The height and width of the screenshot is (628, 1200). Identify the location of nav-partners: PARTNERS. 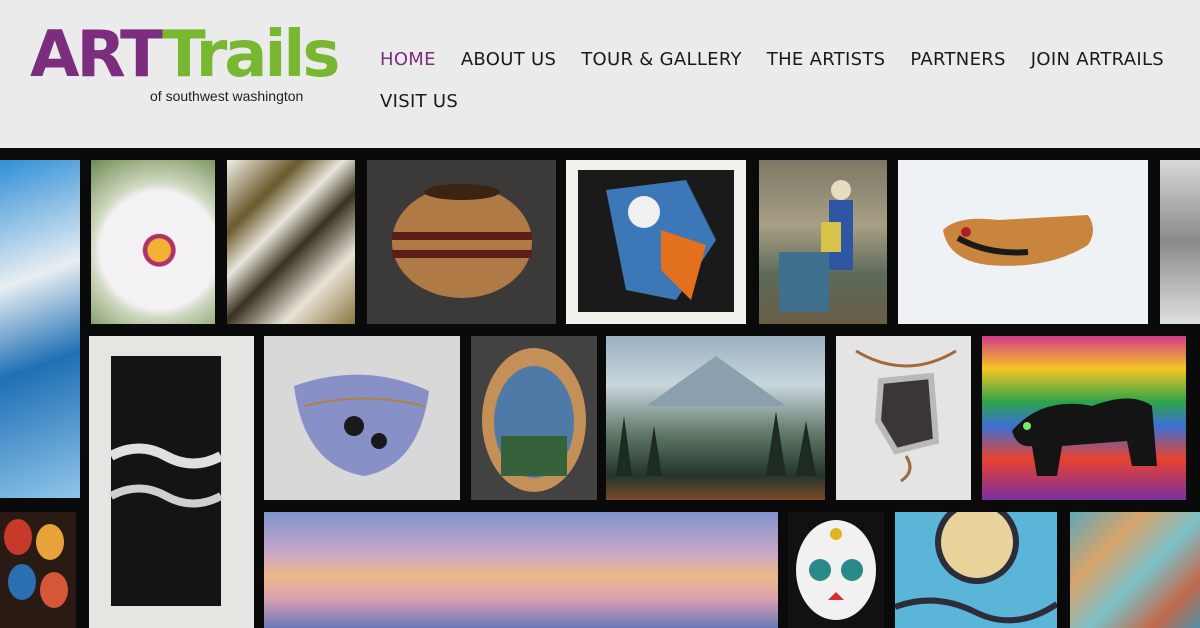
(957, 59).